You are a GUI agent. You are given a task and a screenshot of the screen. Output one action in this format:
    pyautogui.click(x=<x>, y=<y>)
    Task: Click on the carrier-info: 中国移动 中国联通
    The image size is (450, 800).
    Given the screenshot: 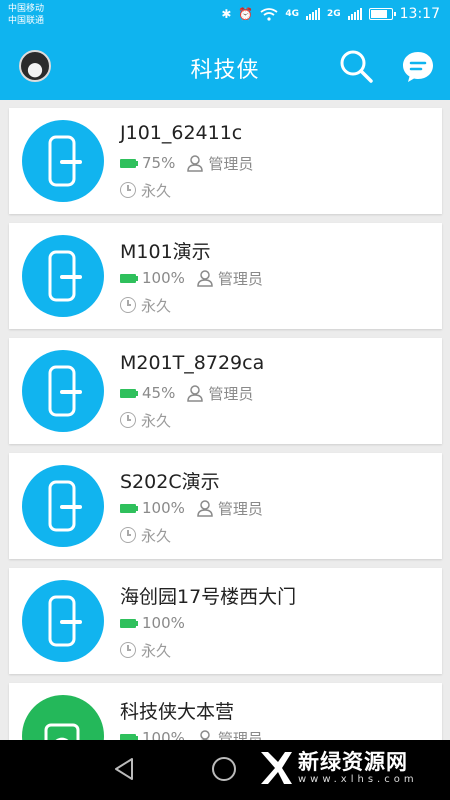 What is the action you would take?
    pyautogui.click(x=26, y=15)
    